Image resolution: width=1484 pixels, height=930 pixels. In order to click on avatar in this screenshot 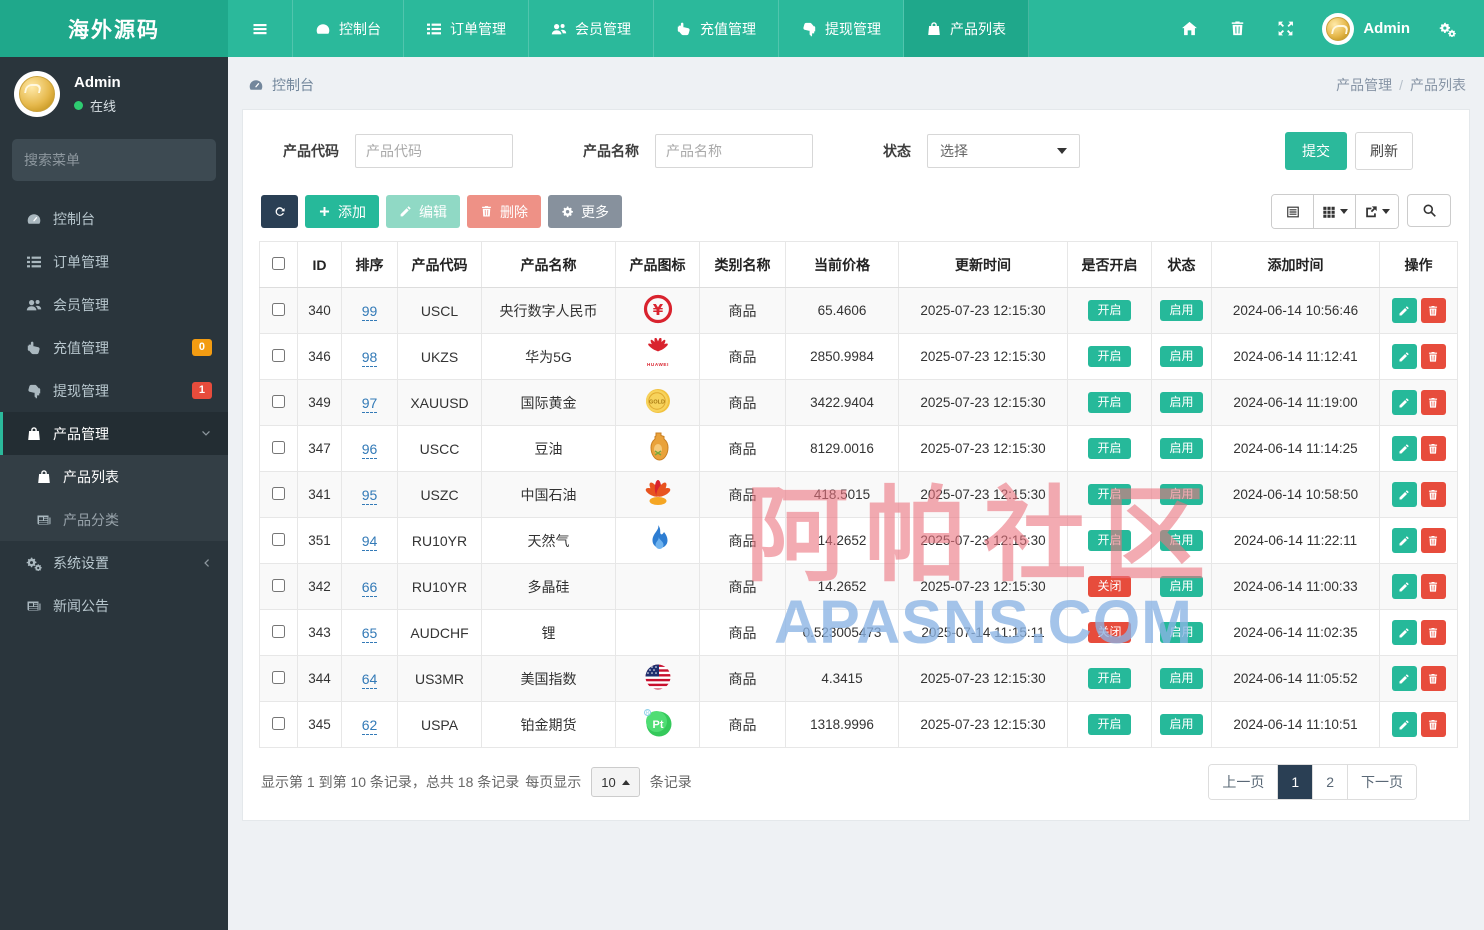, I will do `click(1338, 28)`.